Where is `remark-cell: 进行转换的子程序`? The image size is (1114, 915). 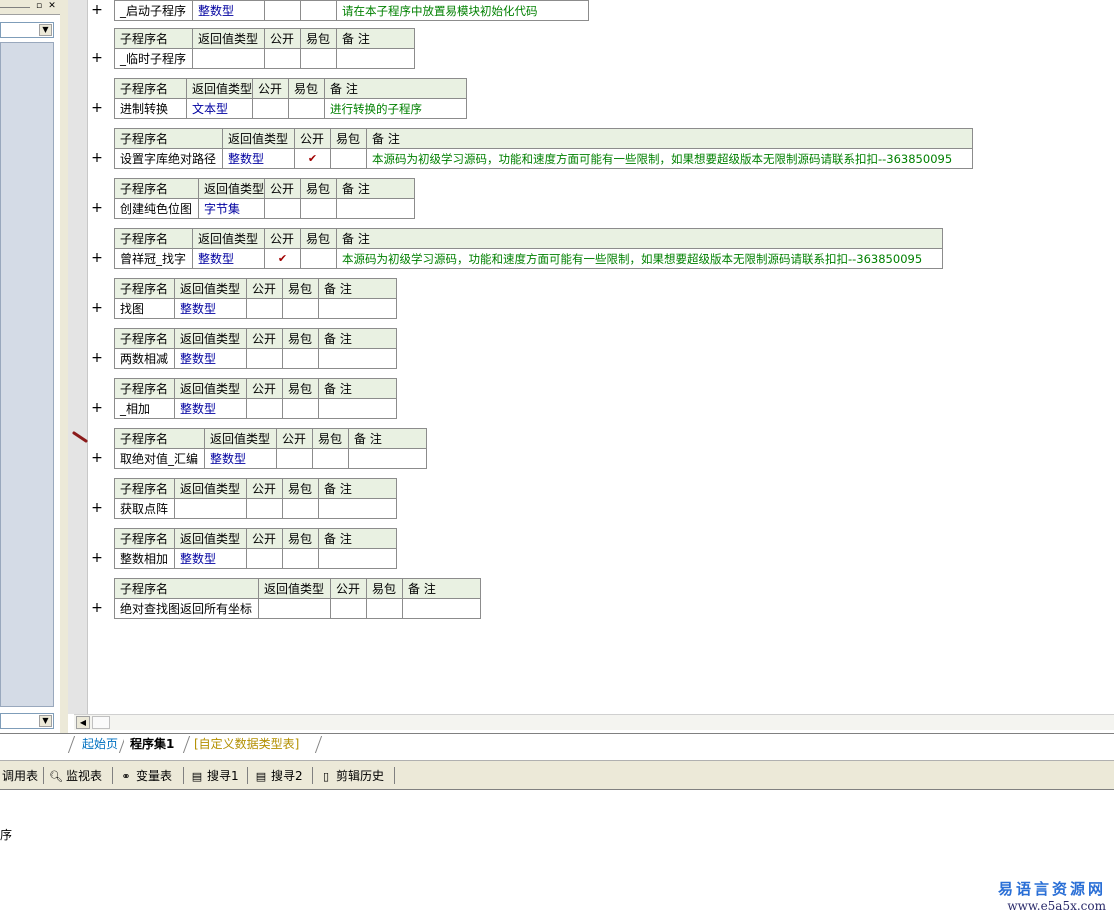 remark-cell: 进行转换的子程序 is located at coordinates (395, 108).